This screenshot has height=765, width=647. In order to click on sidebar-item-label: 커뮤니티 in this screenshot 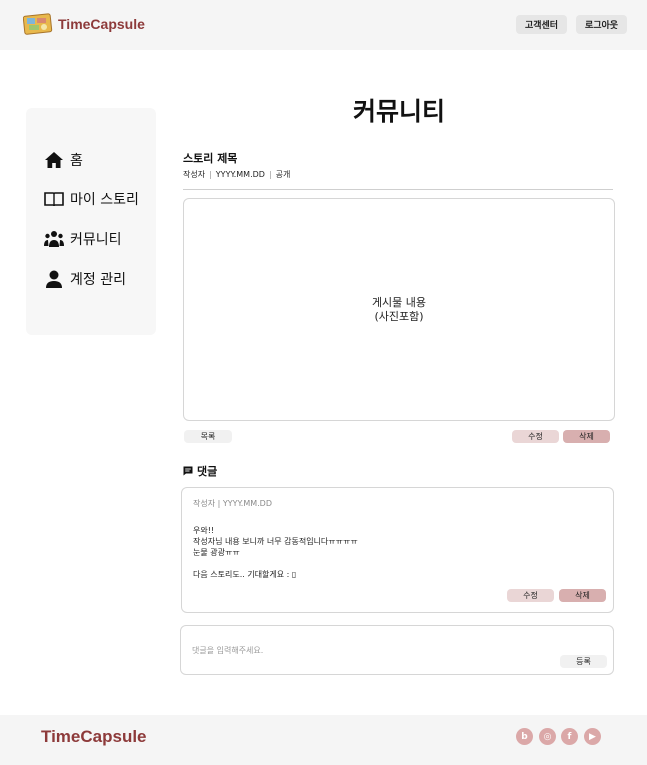, I will do `click(96, 240)`.